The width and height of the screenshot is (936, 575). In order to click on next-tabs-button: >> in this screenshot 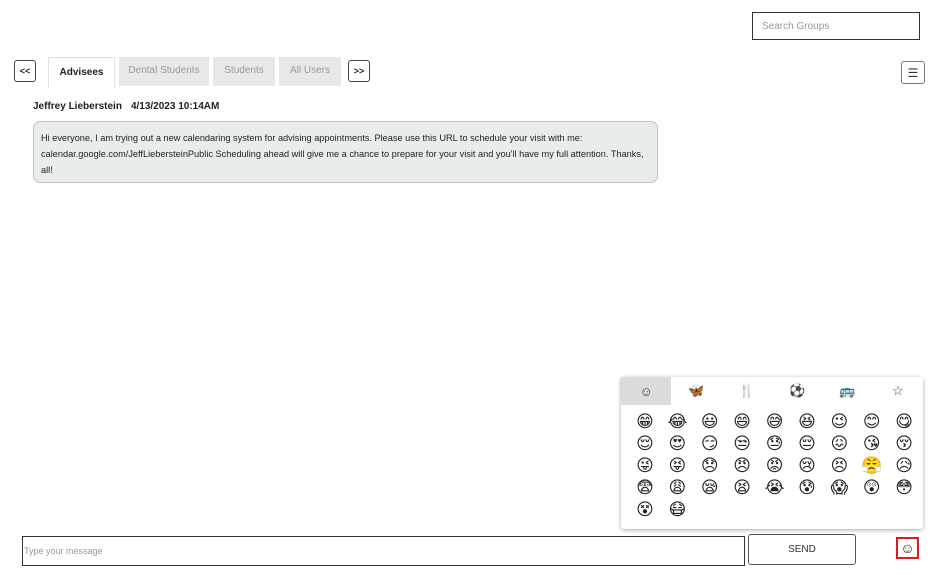, I will do `click(359, 71)`.